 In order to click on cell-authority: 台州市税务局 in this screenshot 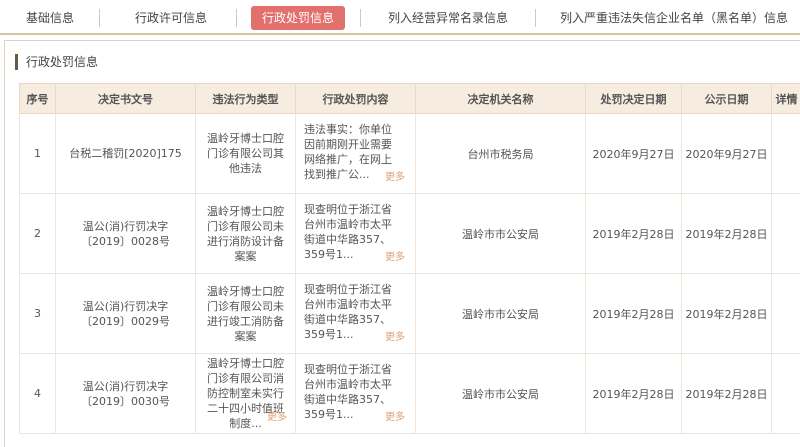, I will do `click(500, 153)`.